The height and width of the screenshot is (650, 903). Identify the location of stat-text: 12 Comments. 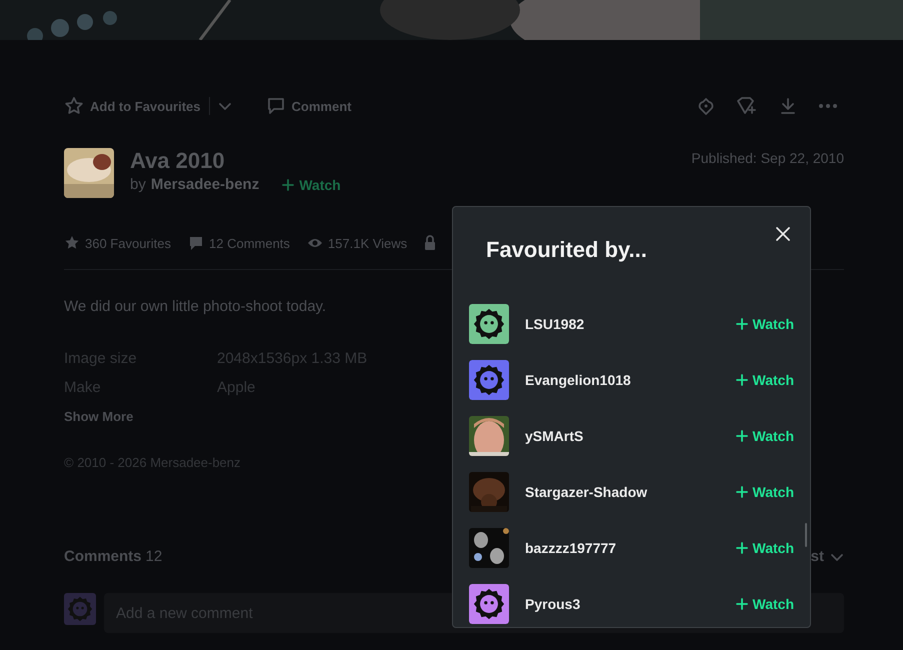
(249, 243).